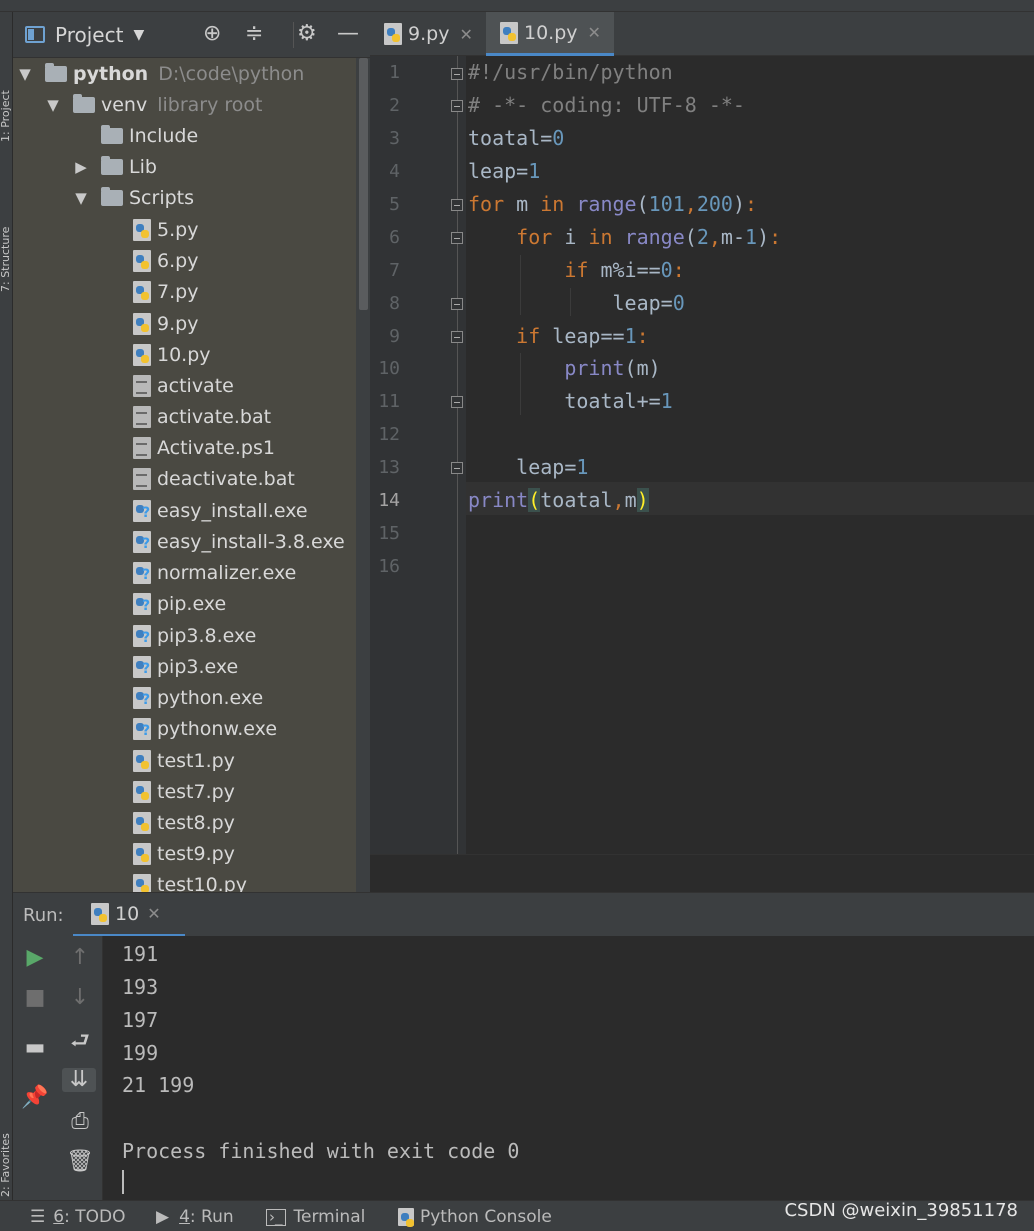 Image resolution: width=1034 pixels, height=1231 pixels. Describe the element at coordinates (389, 566) in the screenshot. I see `line-number: 16` at that location.